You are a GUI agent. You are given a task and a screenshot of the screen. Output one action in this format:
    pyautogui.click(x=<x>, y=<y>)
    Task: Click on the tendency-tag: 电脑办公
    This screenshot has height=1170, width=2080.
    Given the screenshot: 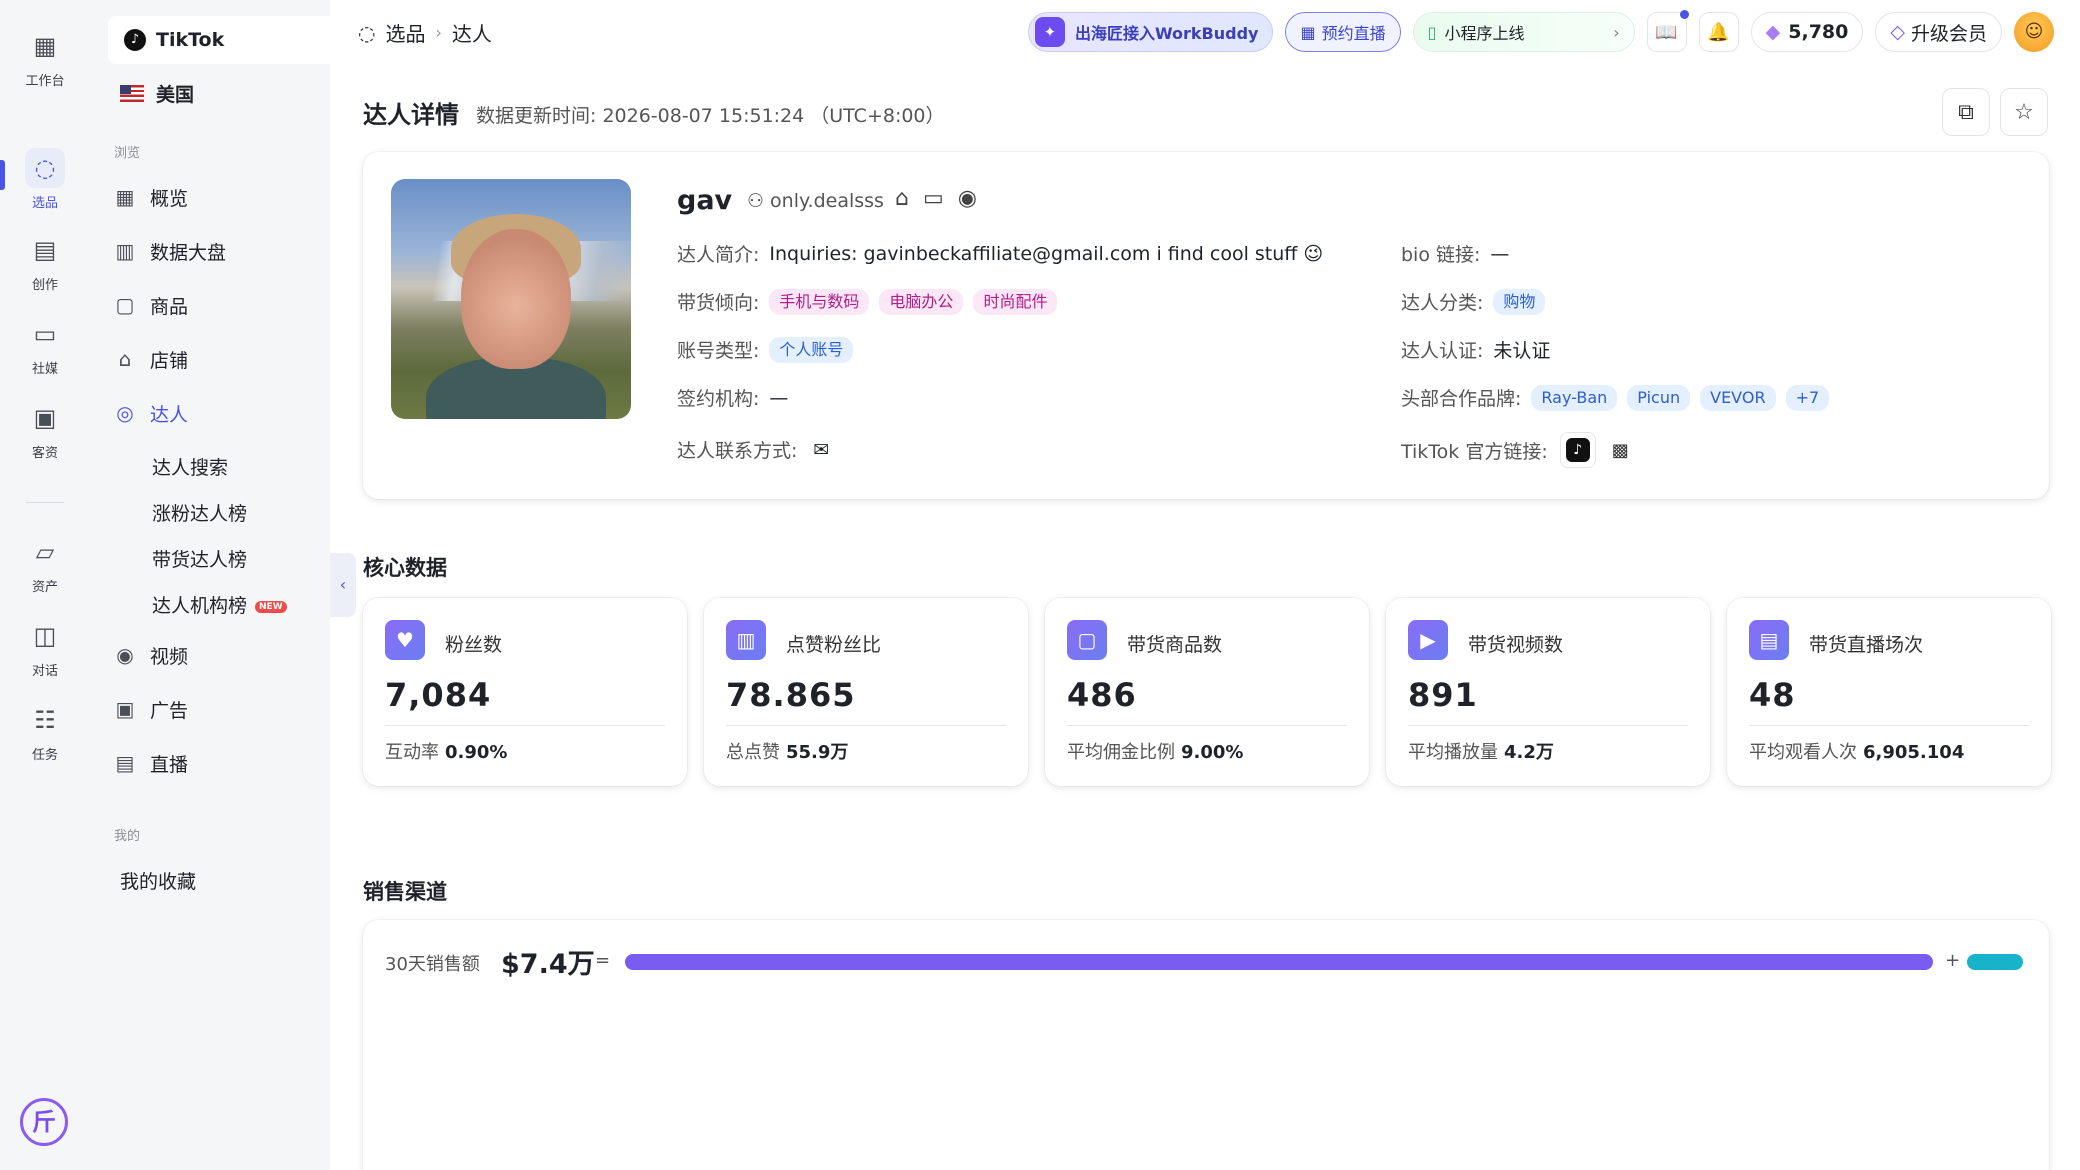 What is the action you would take?
    pyautogui.click(x=921, y=301)
    